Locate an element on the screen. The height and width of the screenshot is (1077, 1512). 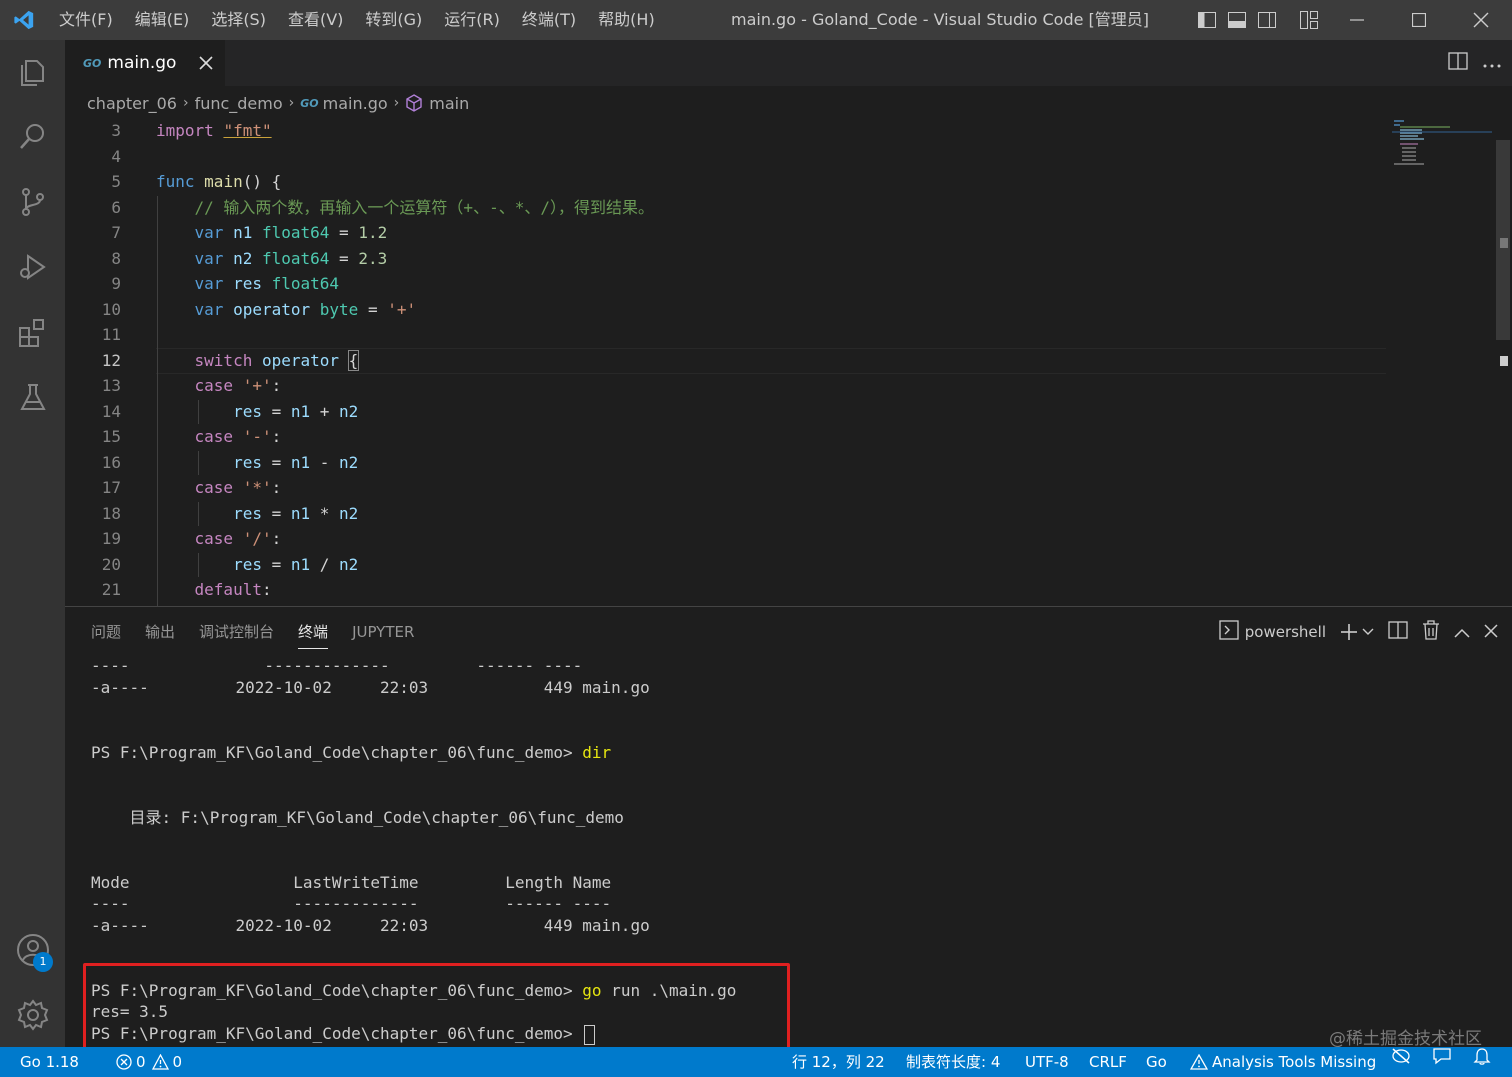
cursor-position-status: 行 12，列 22 is located at coordinates (838, 1062).